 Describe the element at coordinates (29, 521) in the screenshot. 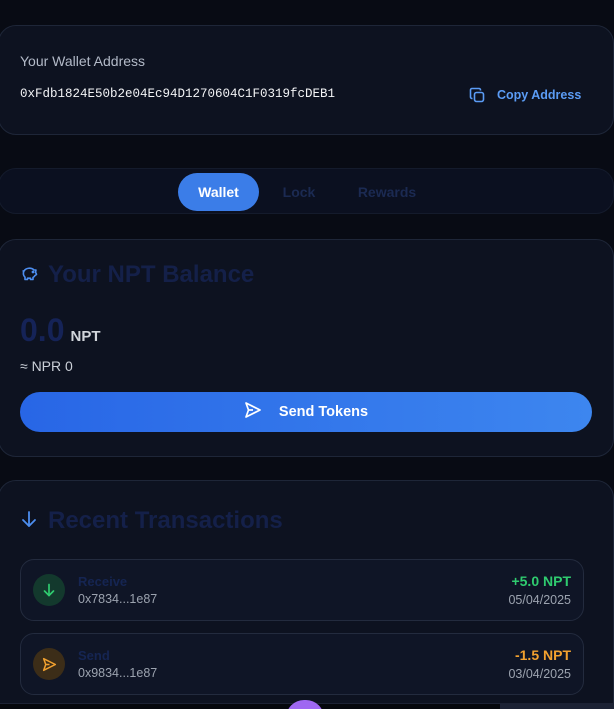

I see `arrow-down-icon` at that location.